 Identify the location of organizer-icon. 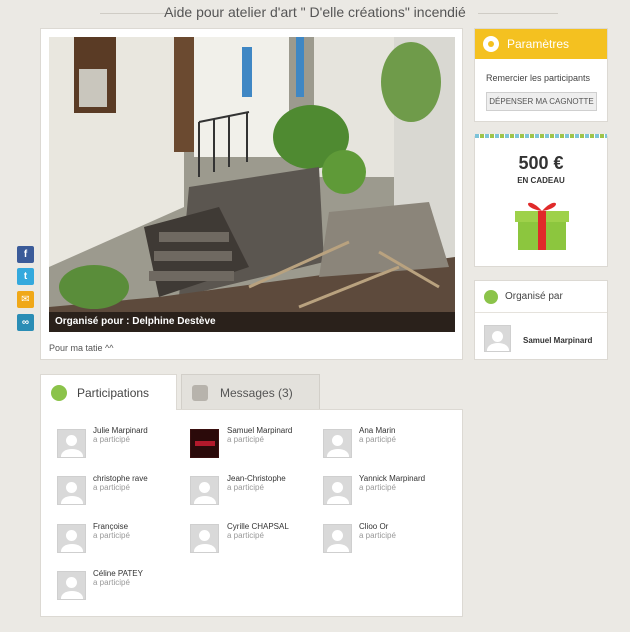
(491, 297).